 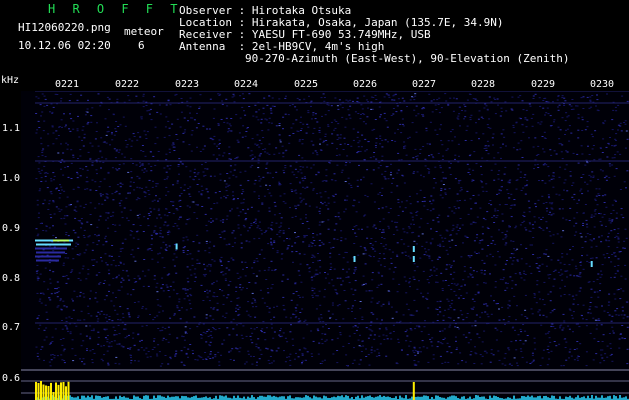 What do you see at coordinates (141, 45) in the screenshot?
I see `meteor-count: 6` at bounding box center [141, 45].